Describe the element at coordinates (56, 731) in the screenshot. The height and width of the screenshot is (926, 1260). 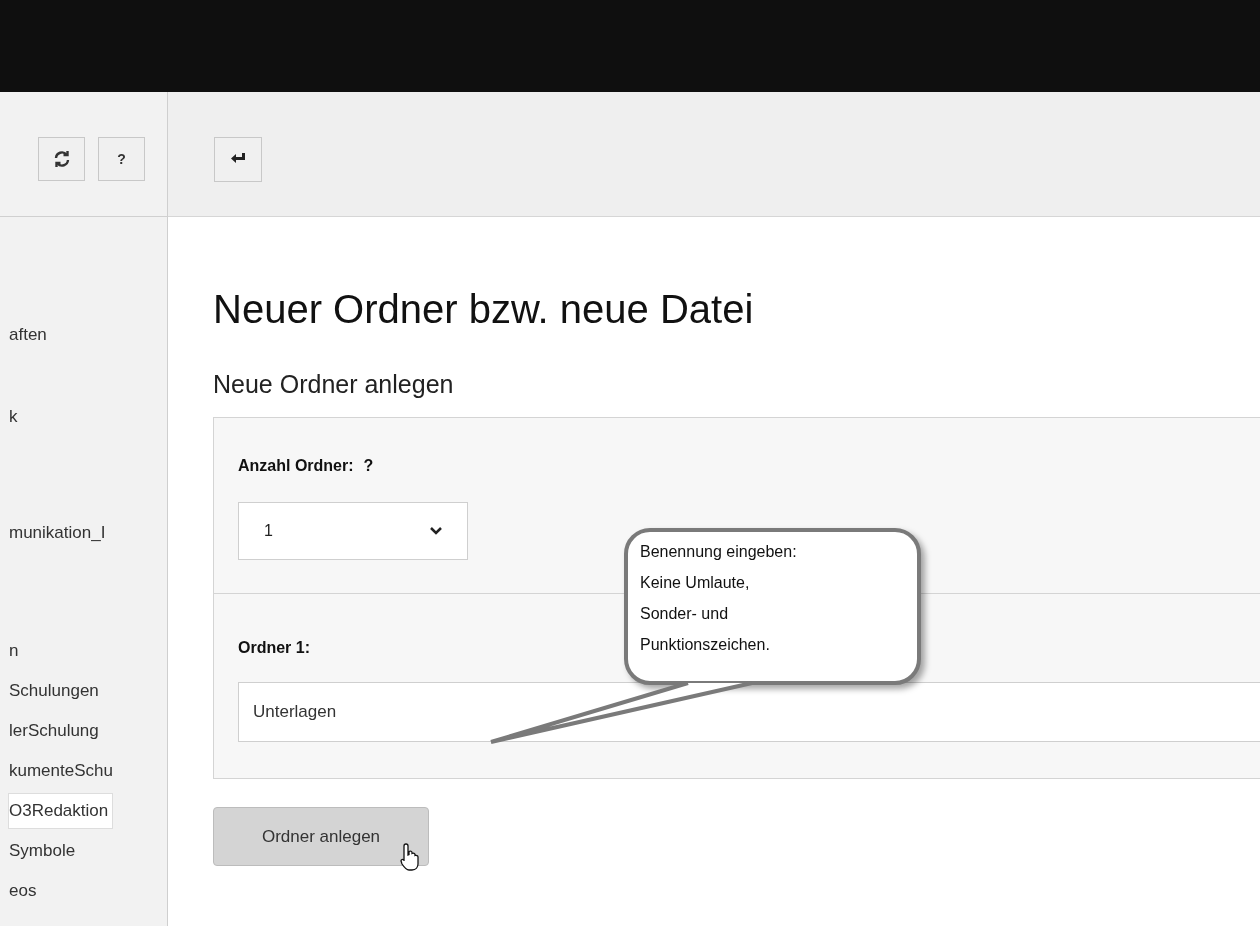
I see `tree-item: lerSchulung` at that location.